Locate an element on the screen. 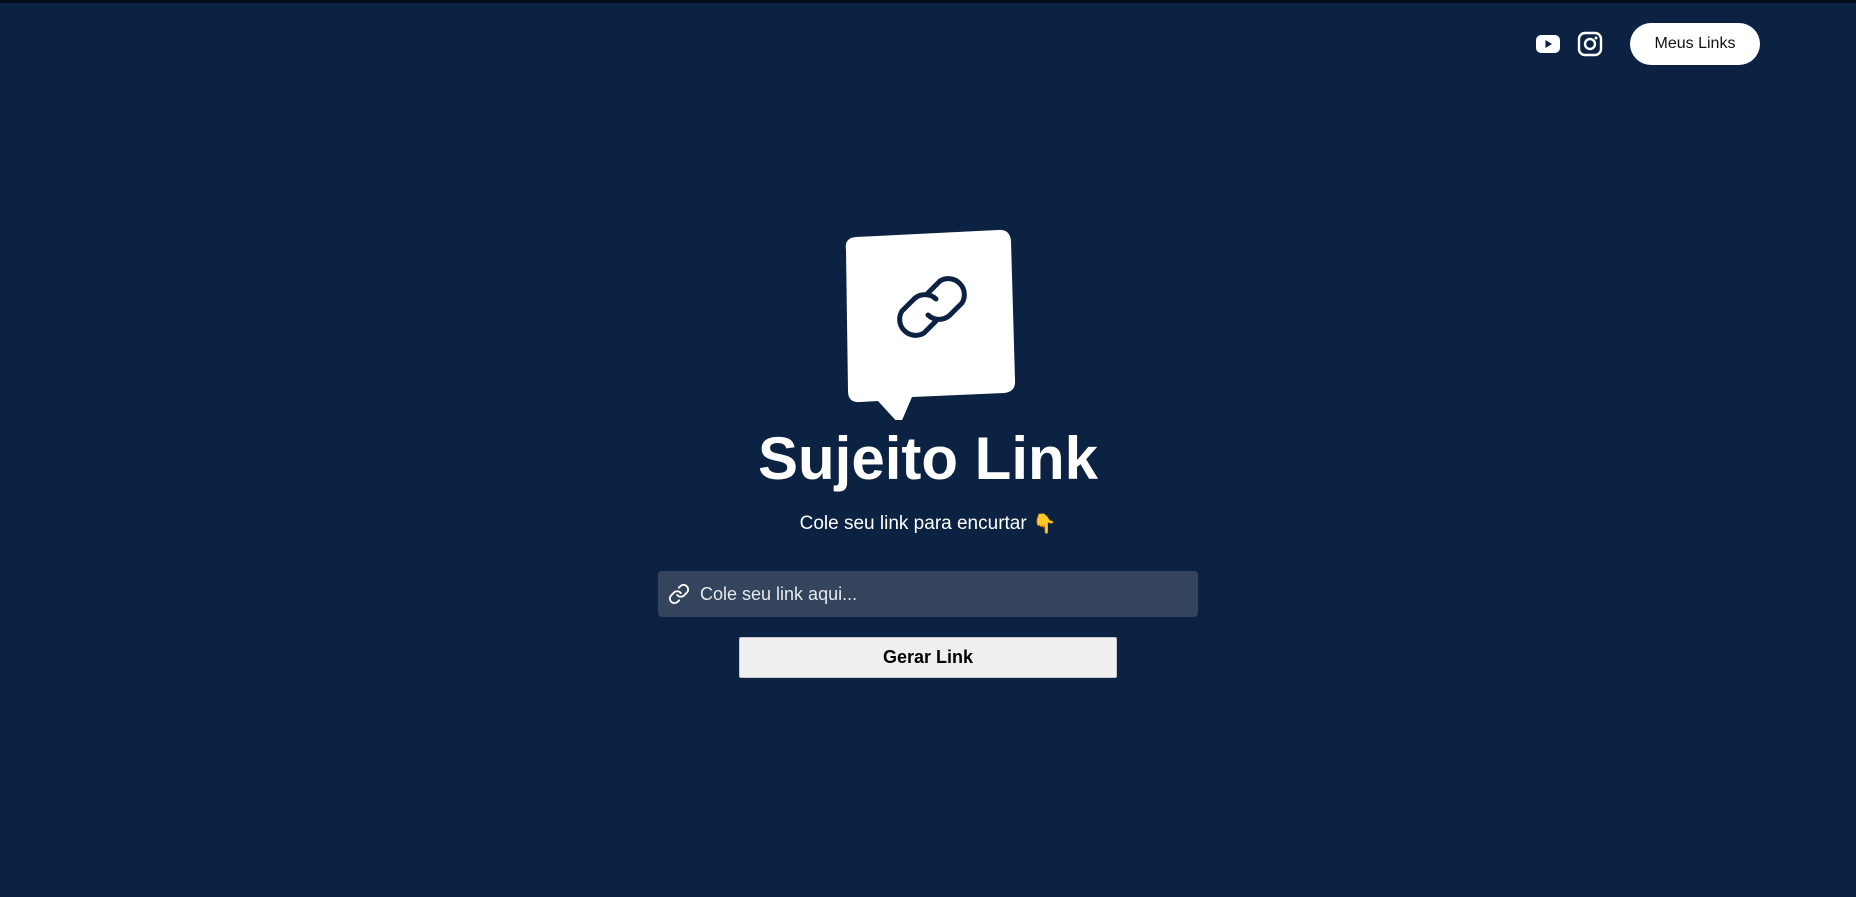 Image resolution: width=1856 pixels, height=897 pixels. header: Meus Links is located at coordinates (1647, 44).